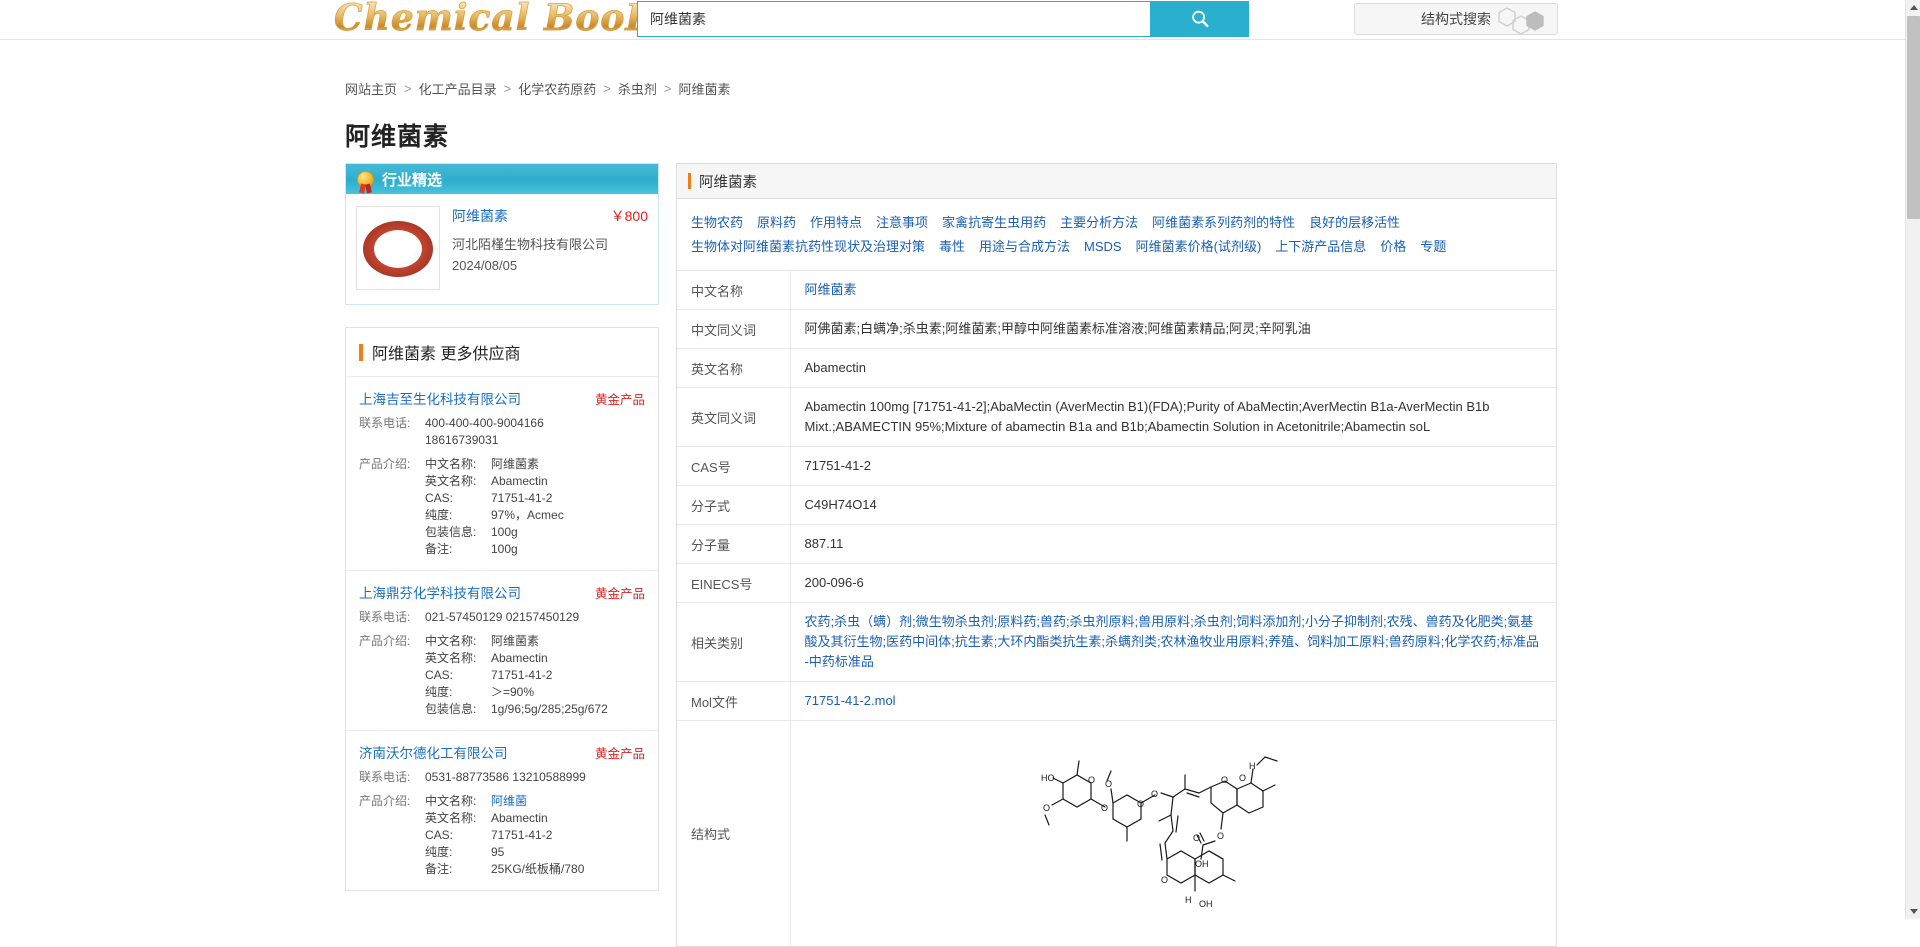 This screenshot has width=1920, height=947. Describe the element at coordinates (446, 354) in the screenshot. I see `suppliers-title: 阿维菌素 更多供应商` at that location.